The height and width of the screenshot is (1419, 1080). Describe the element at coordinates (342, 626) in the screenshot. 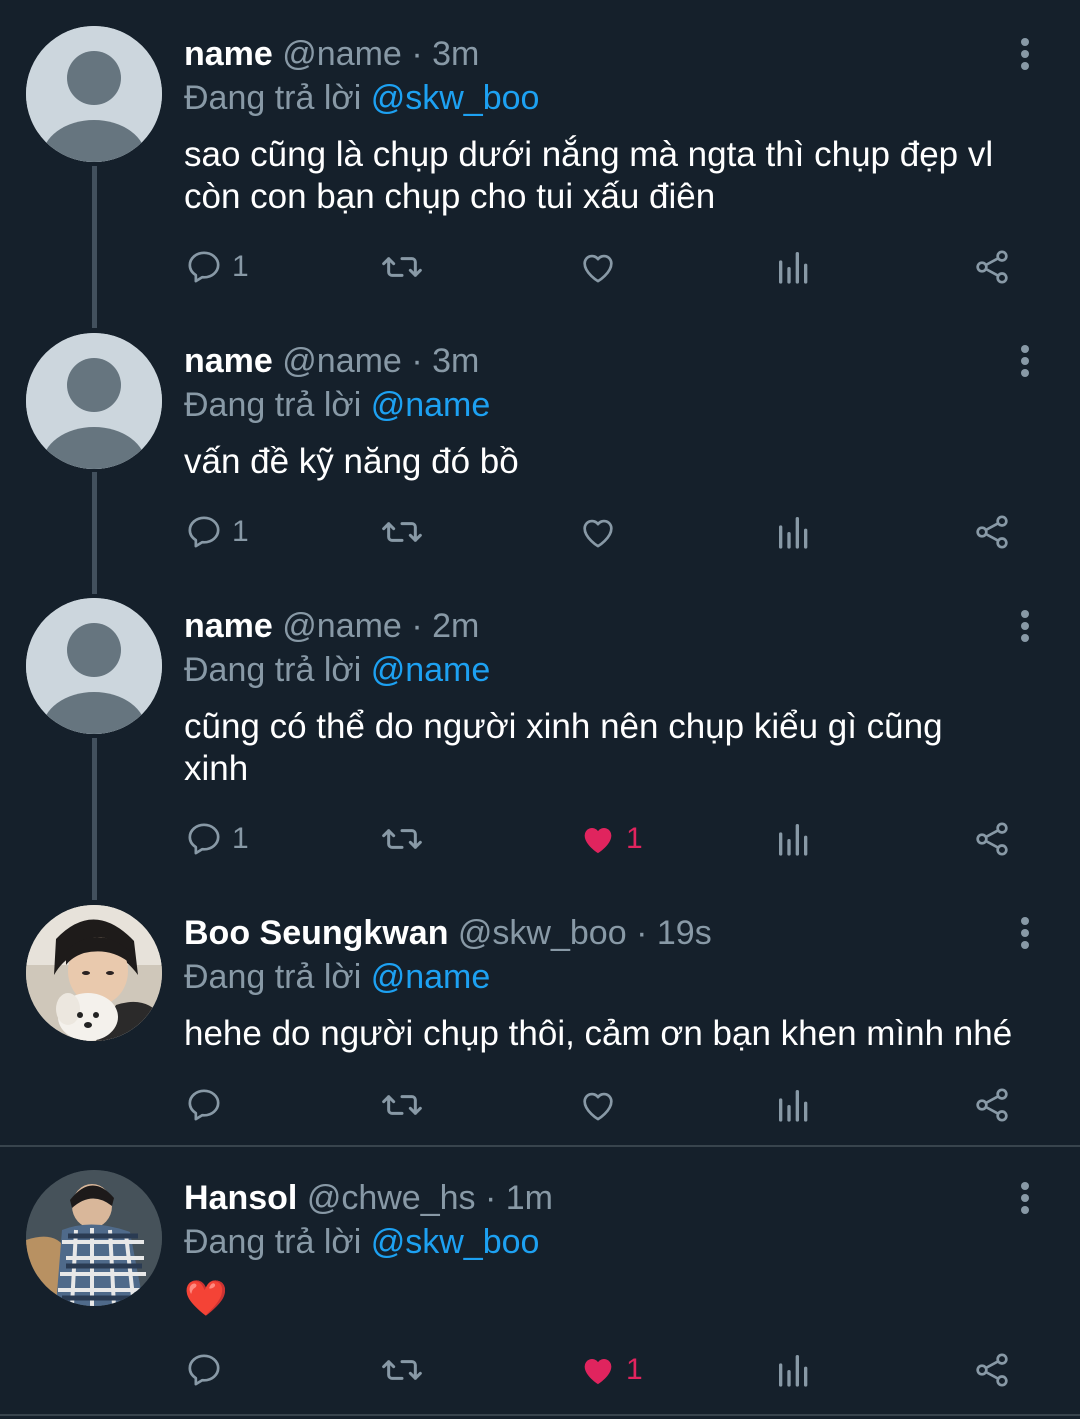

I see `handle: @name` at that location.